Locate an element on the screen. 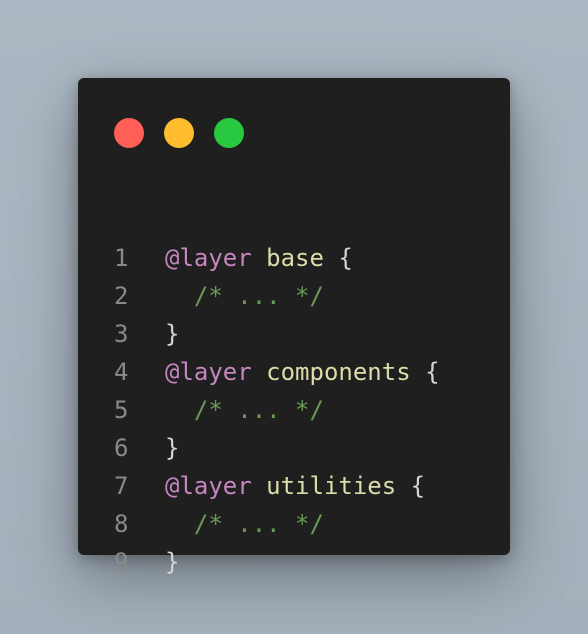 The width and height of the screenshot is (588, 634). line-number: 2 is located at coordinates (121, 296).